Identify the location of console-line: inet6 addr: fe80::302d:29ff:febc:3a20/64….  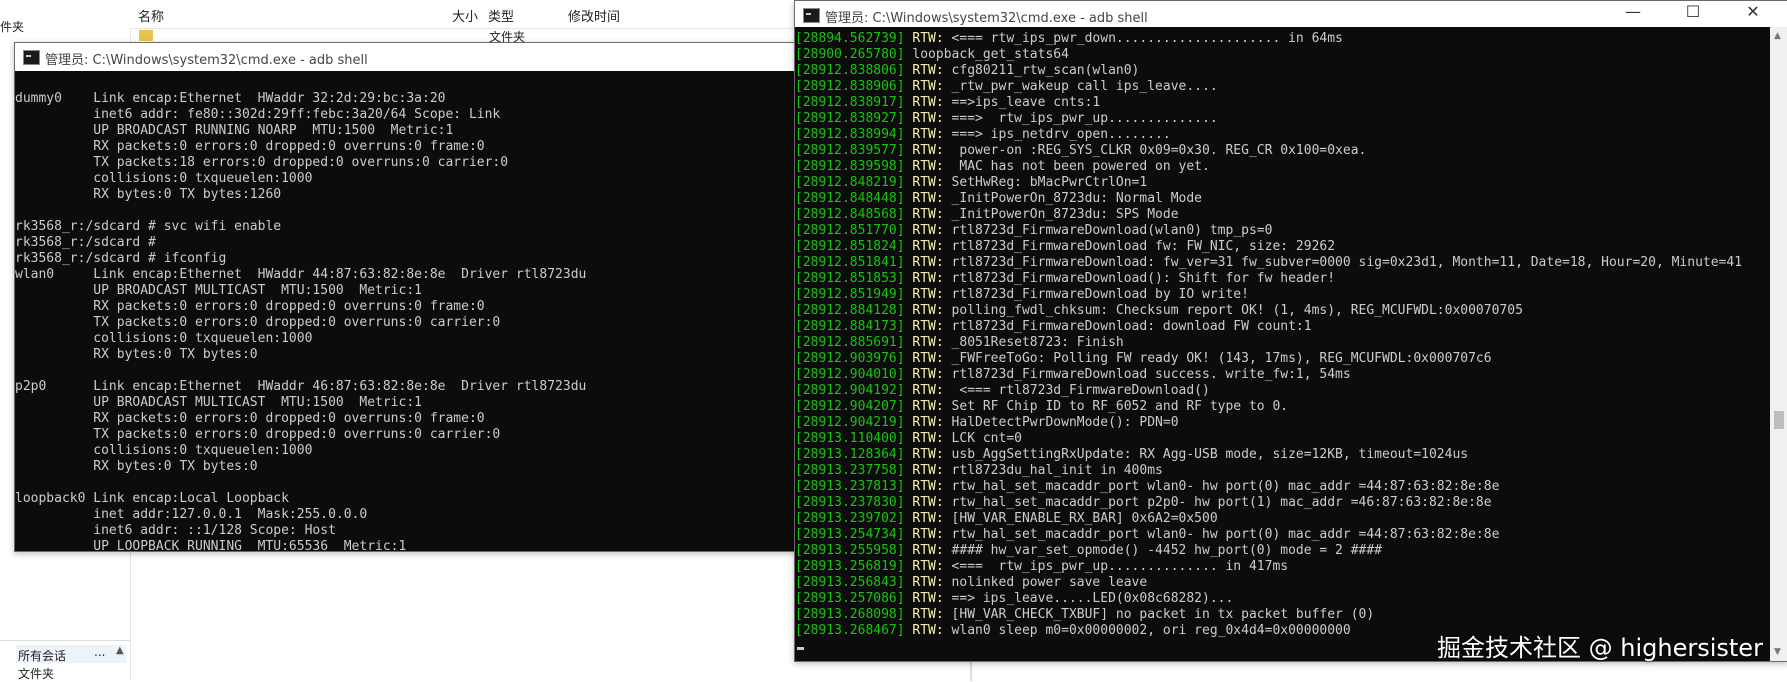
(258, 114).